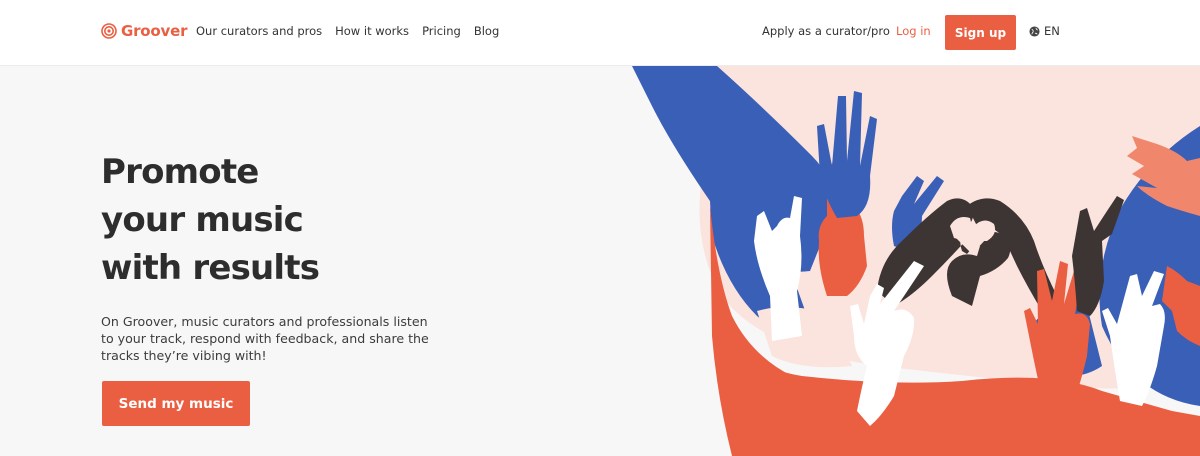 This screenshot has height=456, width=1200. I want to click on nav-blog-link: Blog, so click(486, 31).